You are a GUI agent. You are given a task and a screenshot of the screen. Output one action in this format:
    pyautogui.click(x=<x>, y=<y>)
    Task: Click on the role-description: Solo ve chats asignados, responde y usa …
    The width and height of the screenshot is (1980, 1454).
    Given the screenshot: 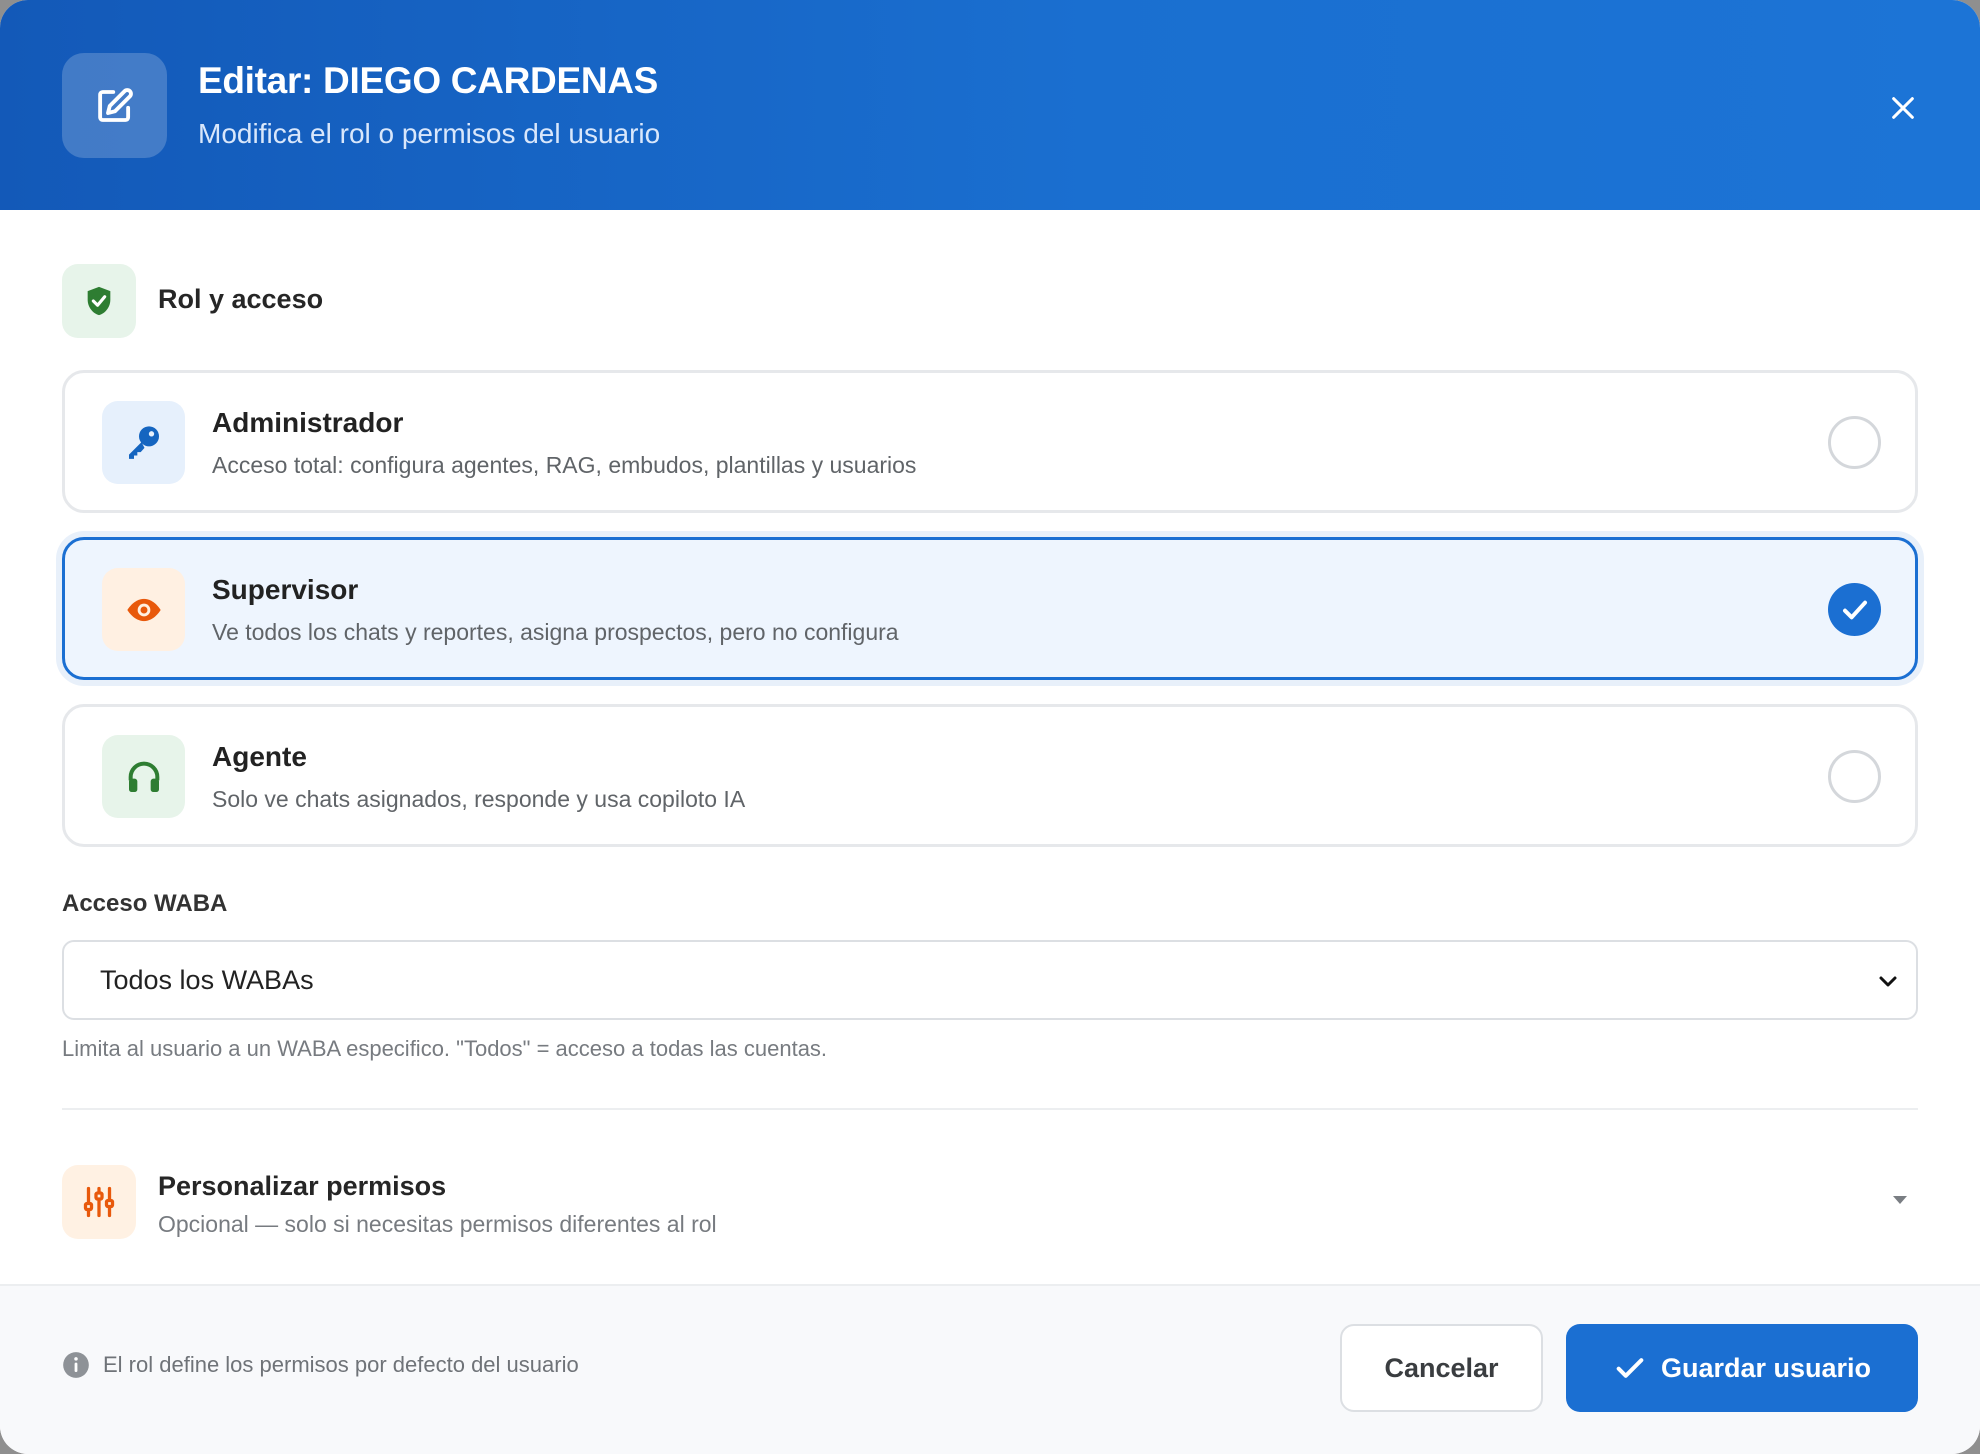 What is the action you would take?
    pyautogui.click(x=479, y=799)
    